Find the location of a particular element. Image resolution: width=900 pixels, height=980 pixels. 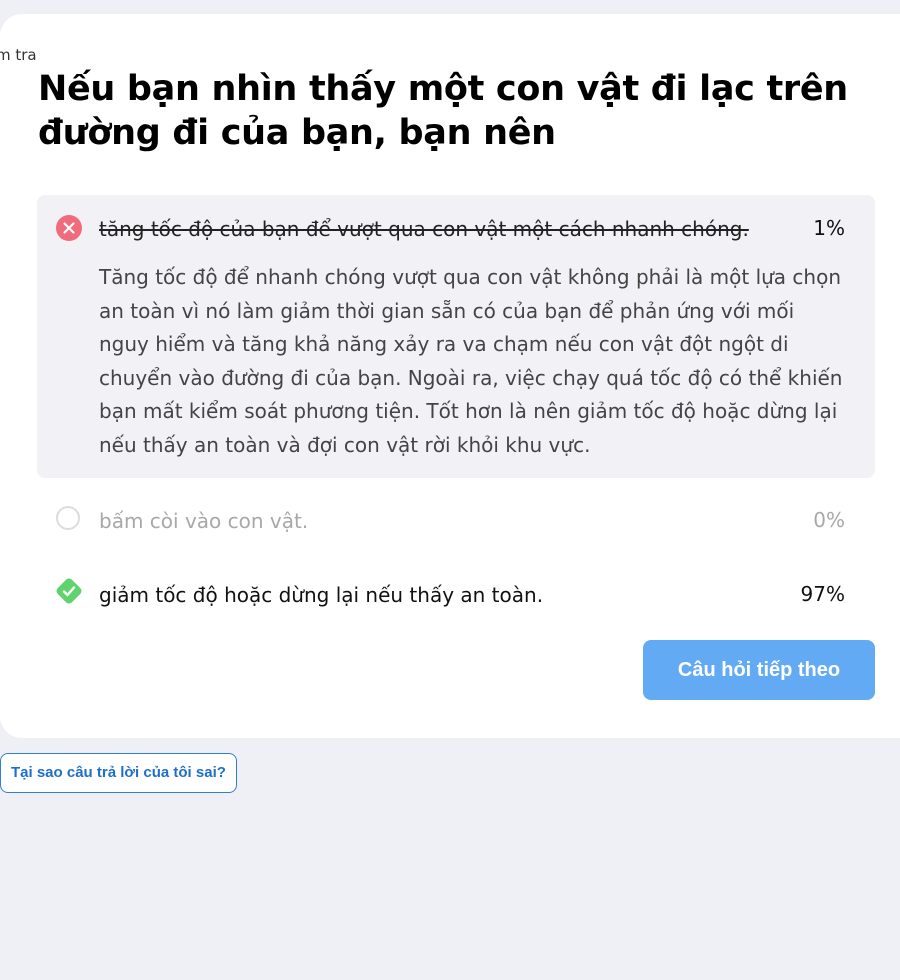

why-wrong-button: Tại sao câu trả lời của tôi sai? is located at coordinates (118, 773).